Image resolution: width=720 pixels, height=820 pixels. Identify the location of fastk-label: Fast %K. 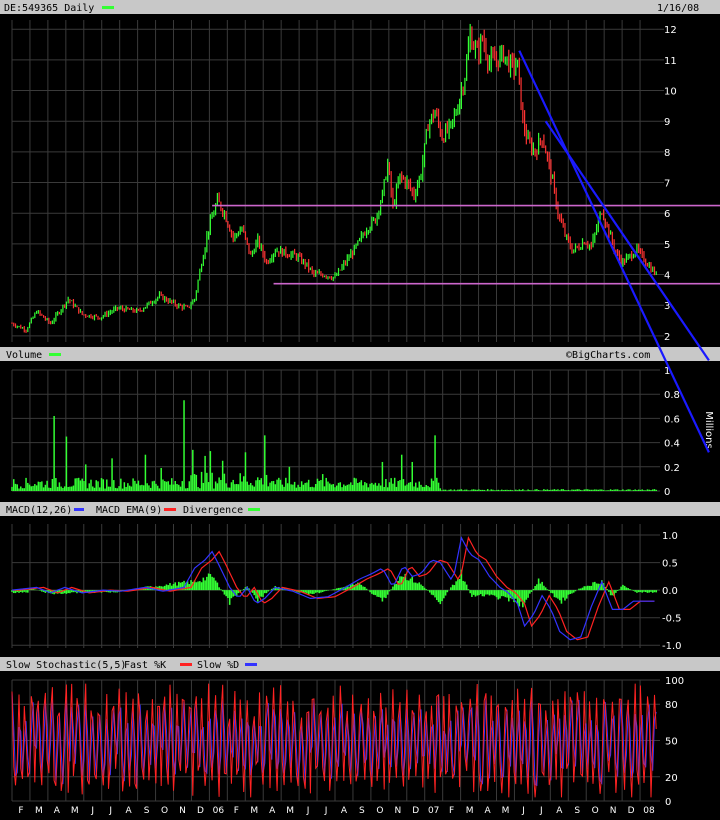
(145, 665).